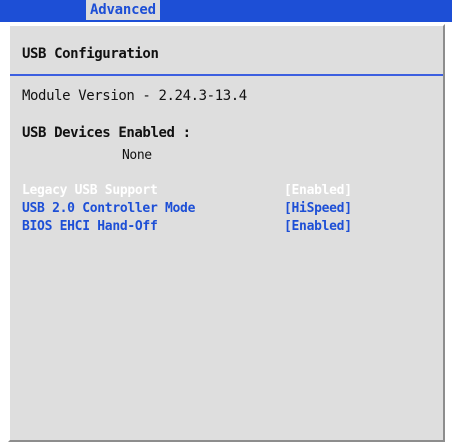 The height and width of the screenshot is (445, 452). What do you see at coordinates (90, 226) in the screenshot?
I see `option-label: BIOS EHCI Hand-Off` at bounding box center [90, 226].